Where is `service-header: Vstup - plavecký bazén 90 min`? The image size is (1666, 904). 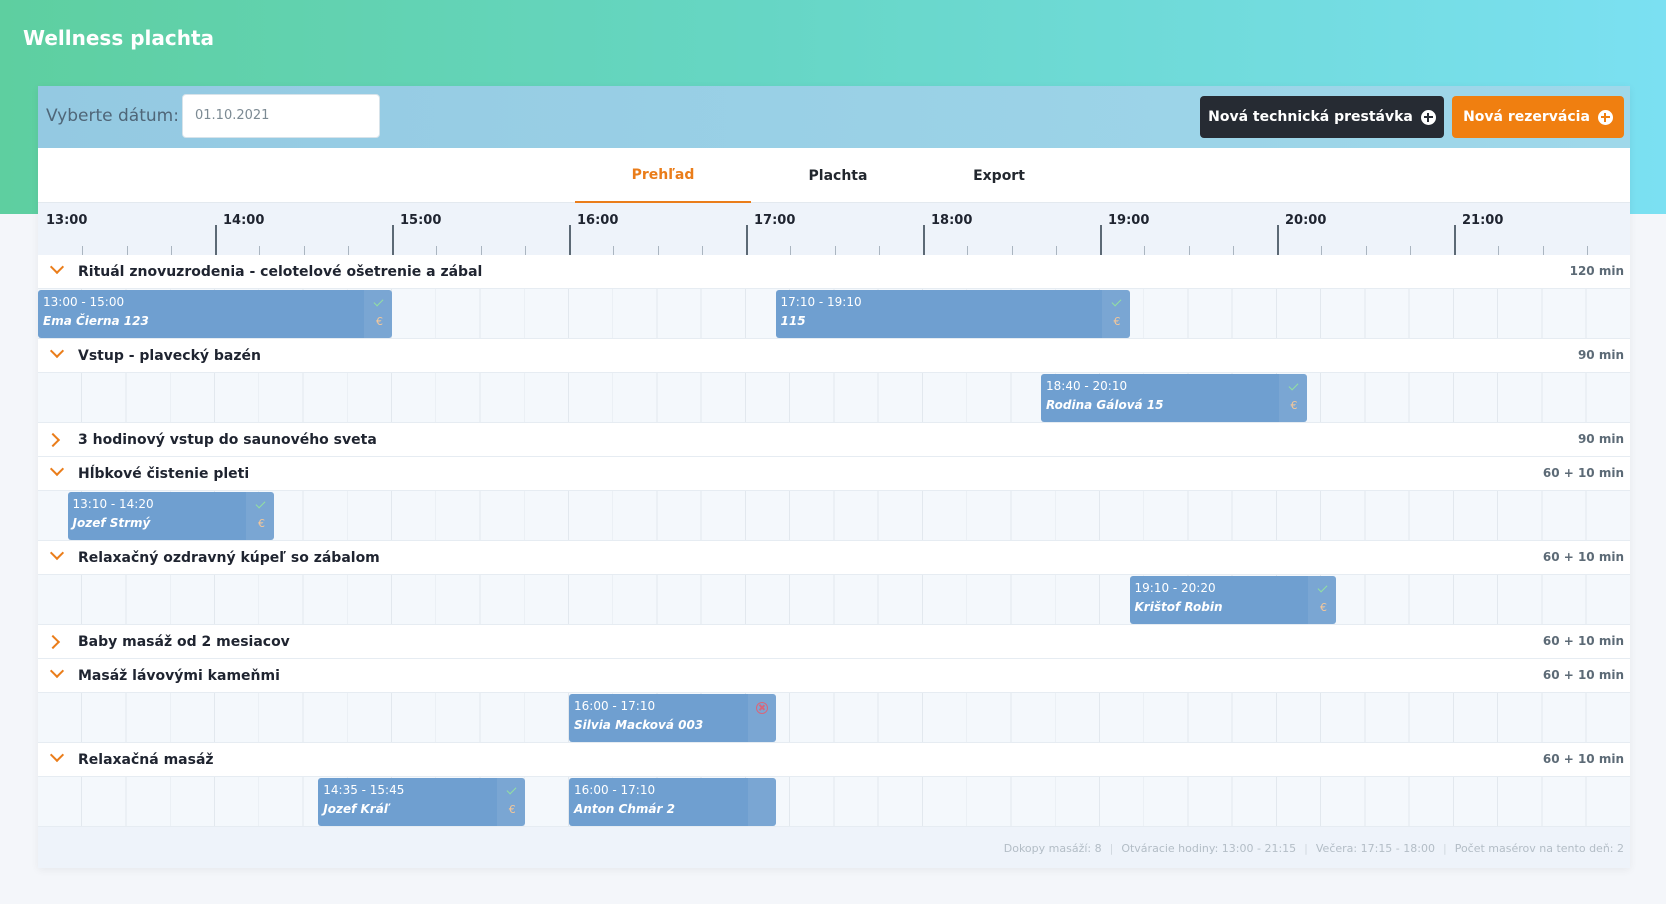 service-header: Vstup - plavecký bazén 90 min is located at coordinates (834, 356).